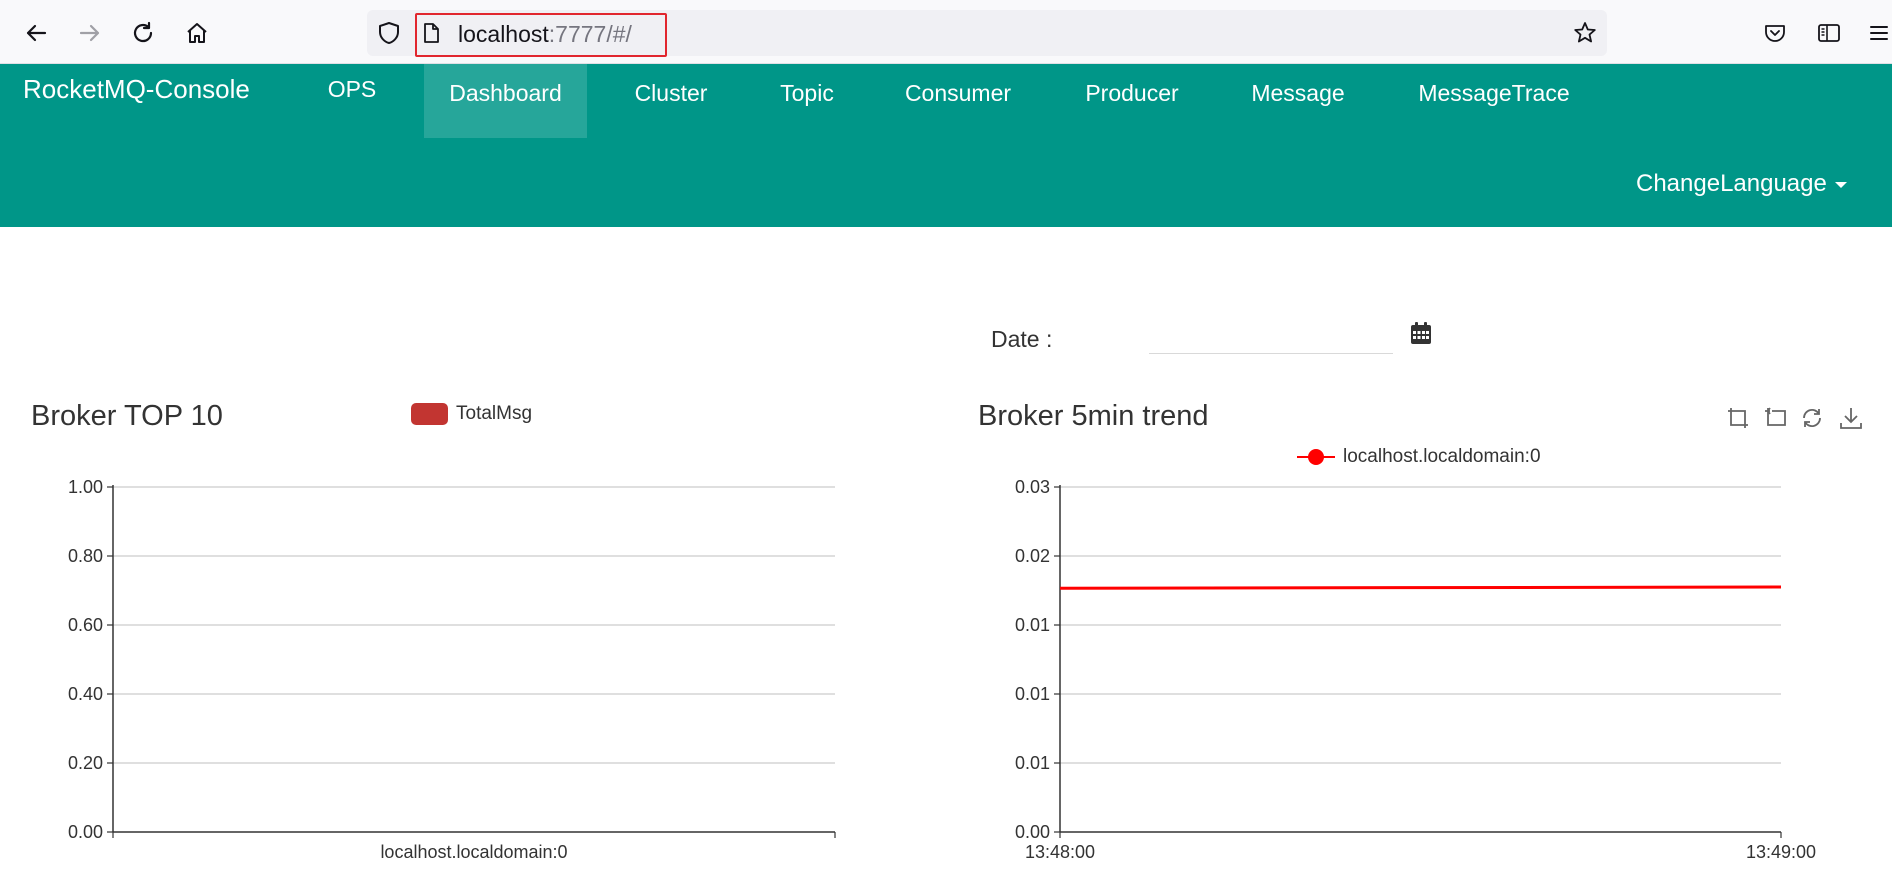  Describe the element at coordinates (352, 101) in the screenshot. I see `nav-item-ops: OPS` at that location.